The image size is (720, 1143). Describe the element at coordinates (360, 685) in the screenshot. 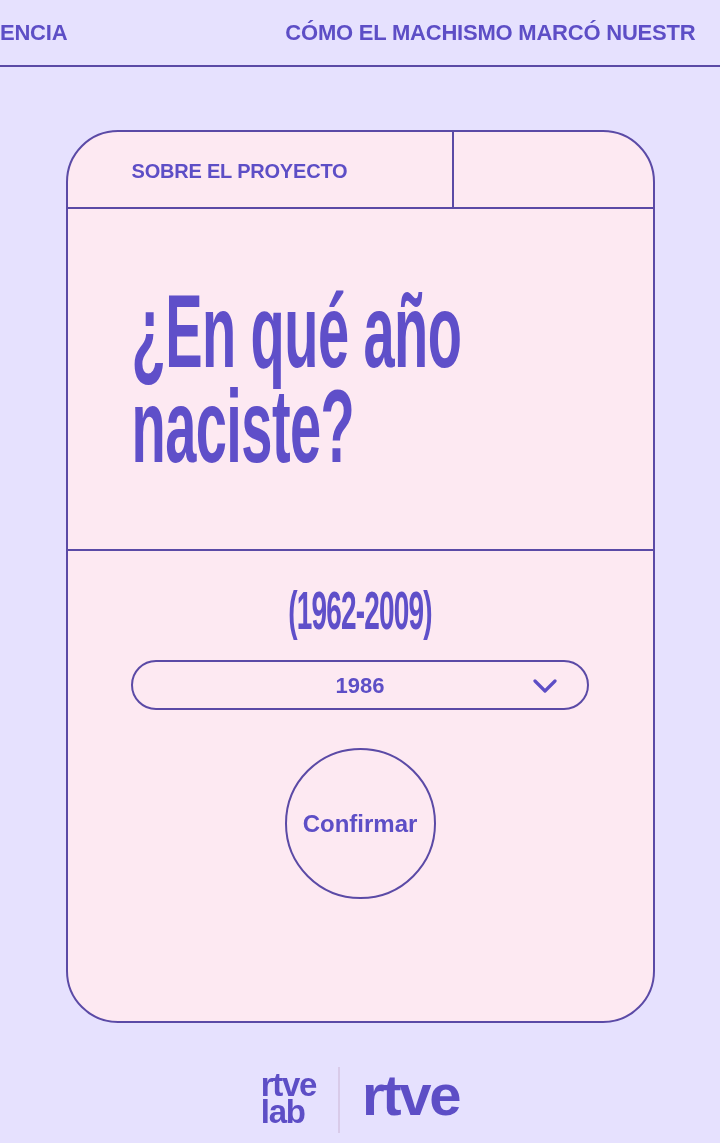

I see `year-select: 1986` at that location.